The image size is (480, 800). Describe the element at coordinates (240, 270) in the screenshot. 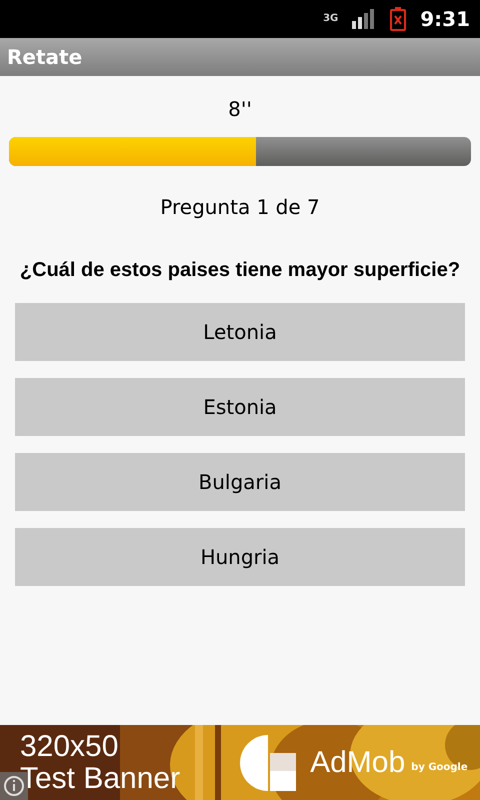

I see `question-text: ¿Cuál de estos paises tiene mayor superficie?` at that location.